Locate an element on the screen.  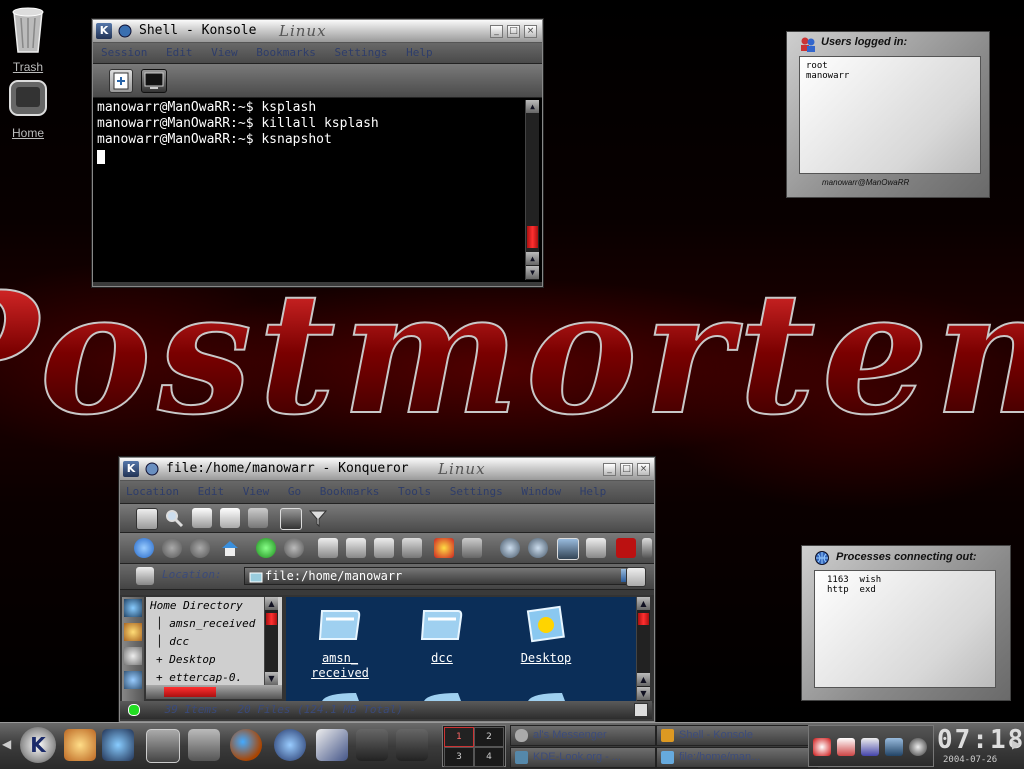
sidebar-button is located at coordinates (258, 518).